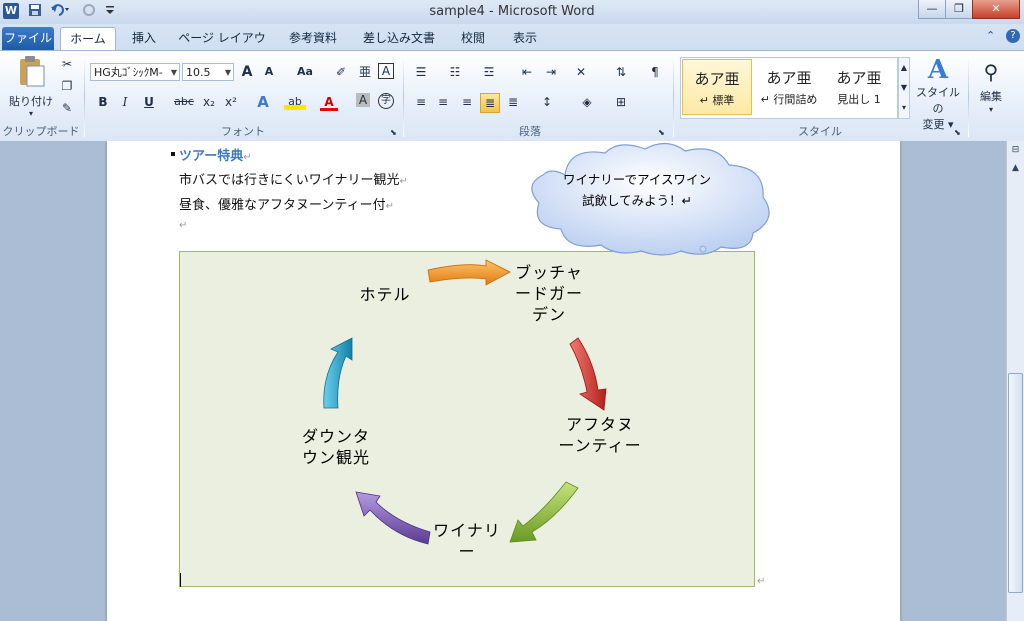 This screenshot has height=621, width=1024. I want to click on tab-insert: 挿入, so click(144, 38).